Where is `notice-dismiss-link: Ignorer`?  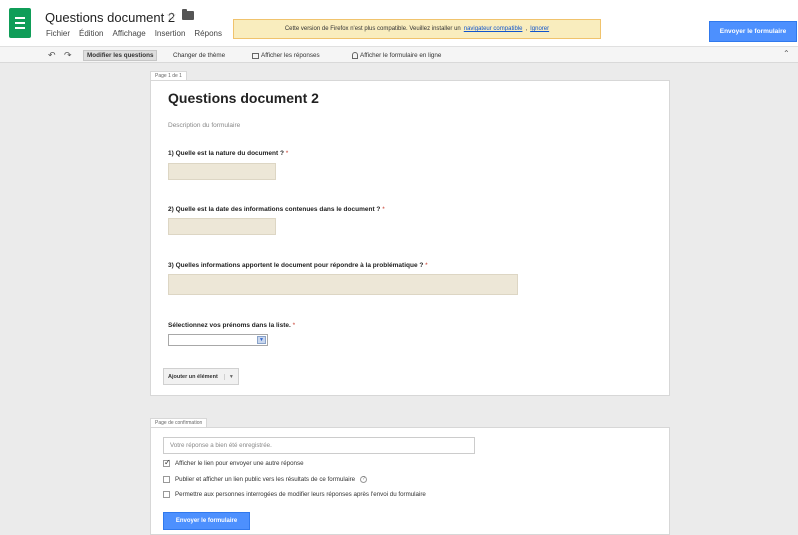 notice-dismiss-link: Ignorer is located at coordinates (539, 29).